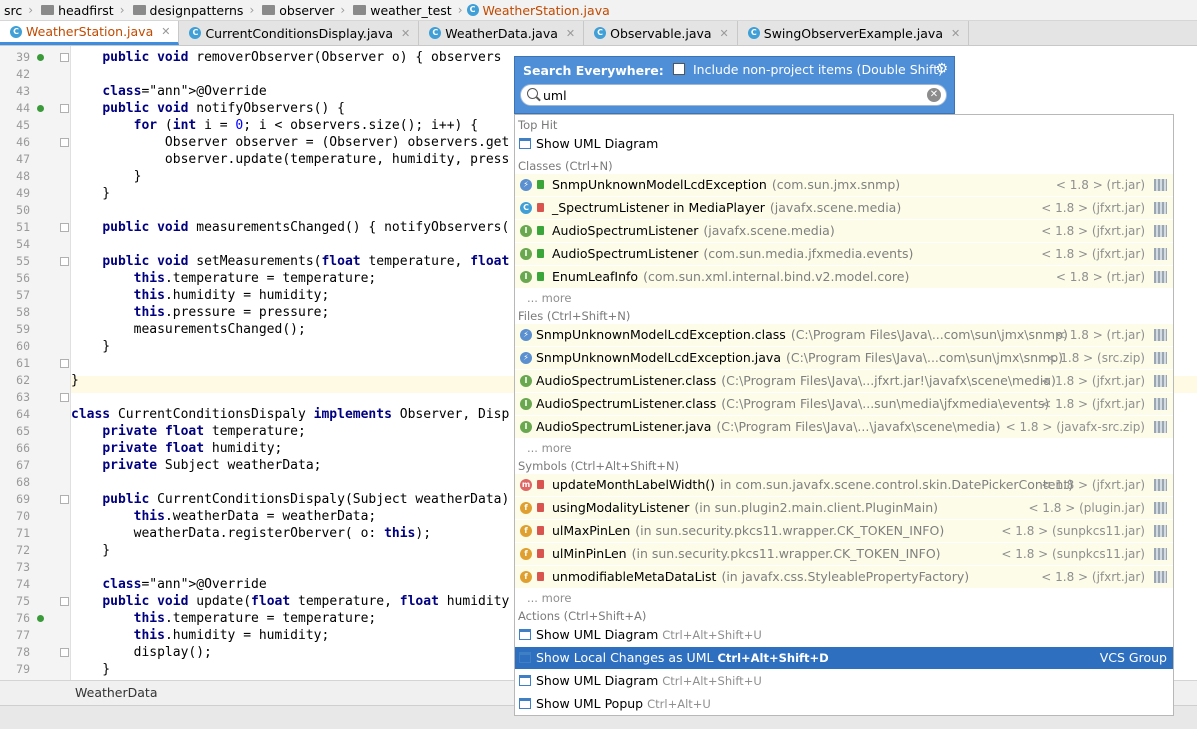 This screenshot has width=1197, height=729. I want to click on interface-icon: I, so click(526, 254).